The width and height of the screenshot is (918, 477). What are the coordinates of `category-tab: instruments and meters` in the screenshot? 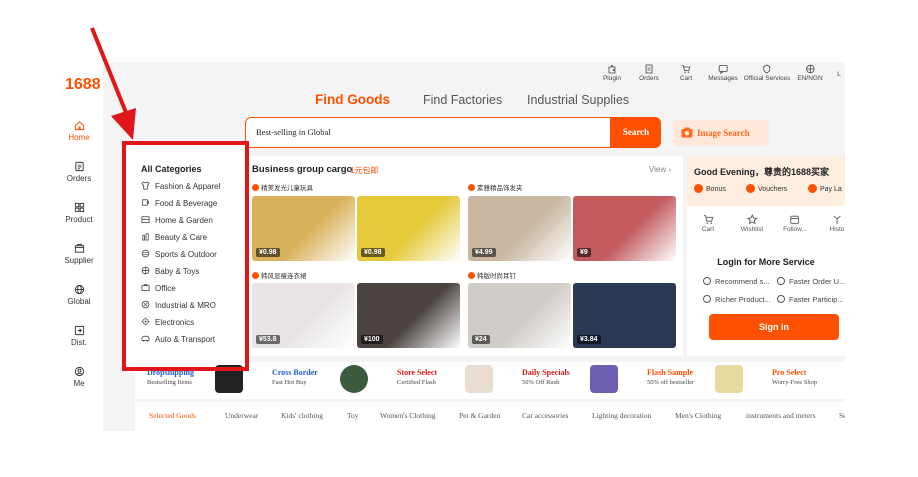 It's located at (781, 415).